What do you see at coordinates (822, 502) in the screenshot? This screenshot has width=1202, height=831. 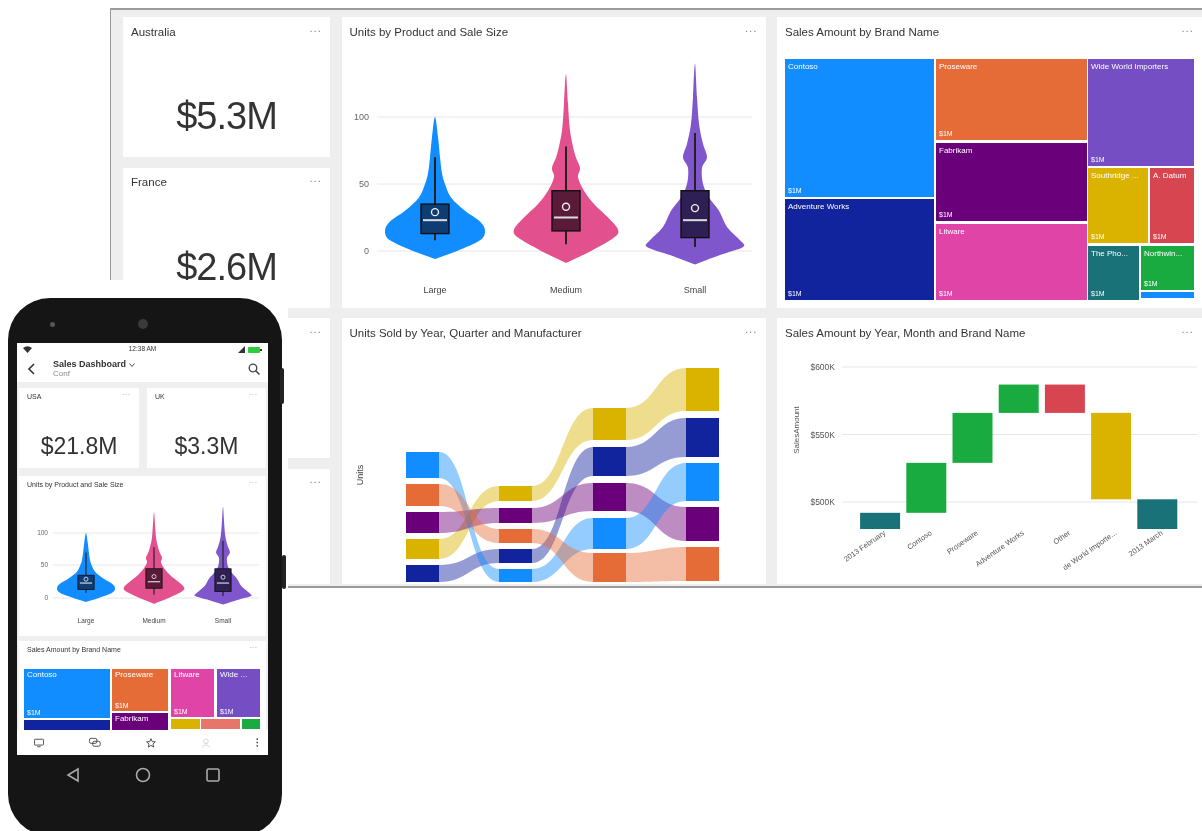 I see `axis-tick-label: $500K` at bounding box center [822, 502].